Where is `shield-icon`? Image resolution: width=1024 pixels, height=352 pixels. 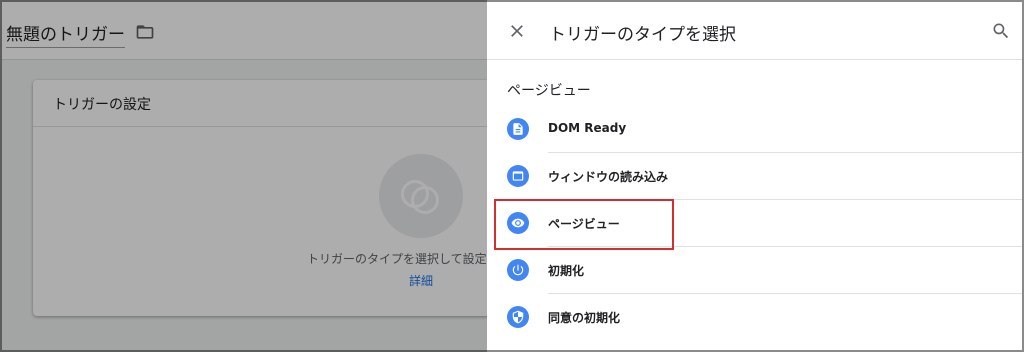 shield-icon is located at coordinates (518, 317).